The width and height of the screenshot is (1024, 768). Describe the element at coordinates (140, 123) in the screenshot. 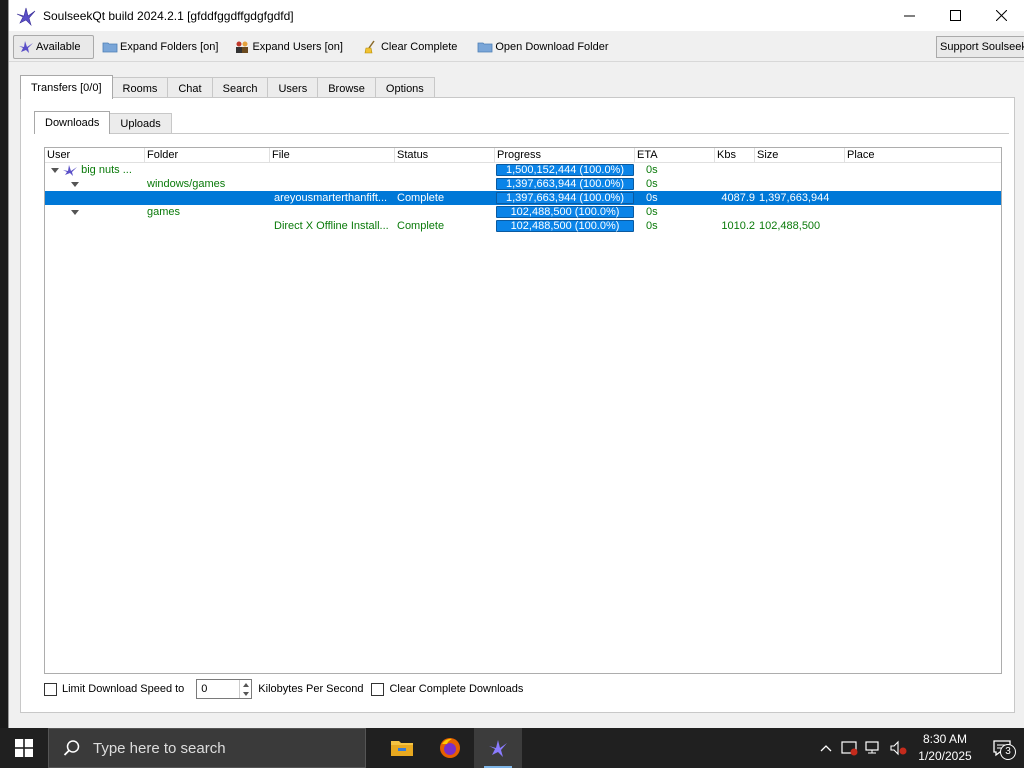

I see `tab-uploads: Uploads` at that location.